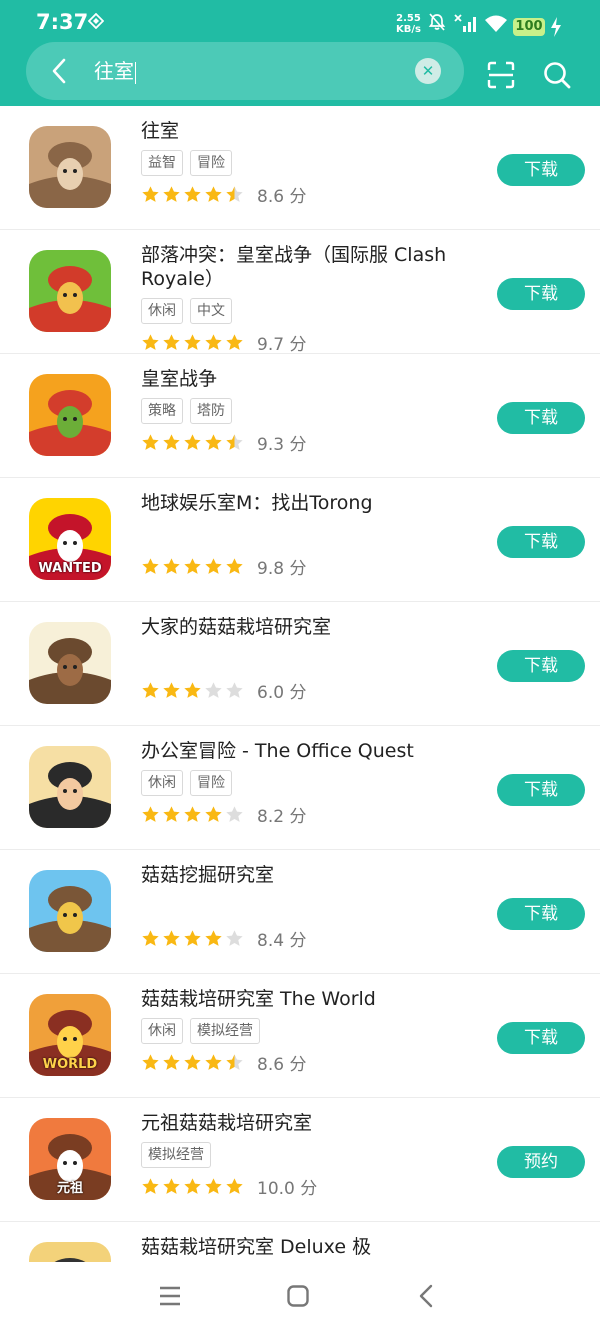  I want to click on rating-score: 8.2 分, so click(282, 816).